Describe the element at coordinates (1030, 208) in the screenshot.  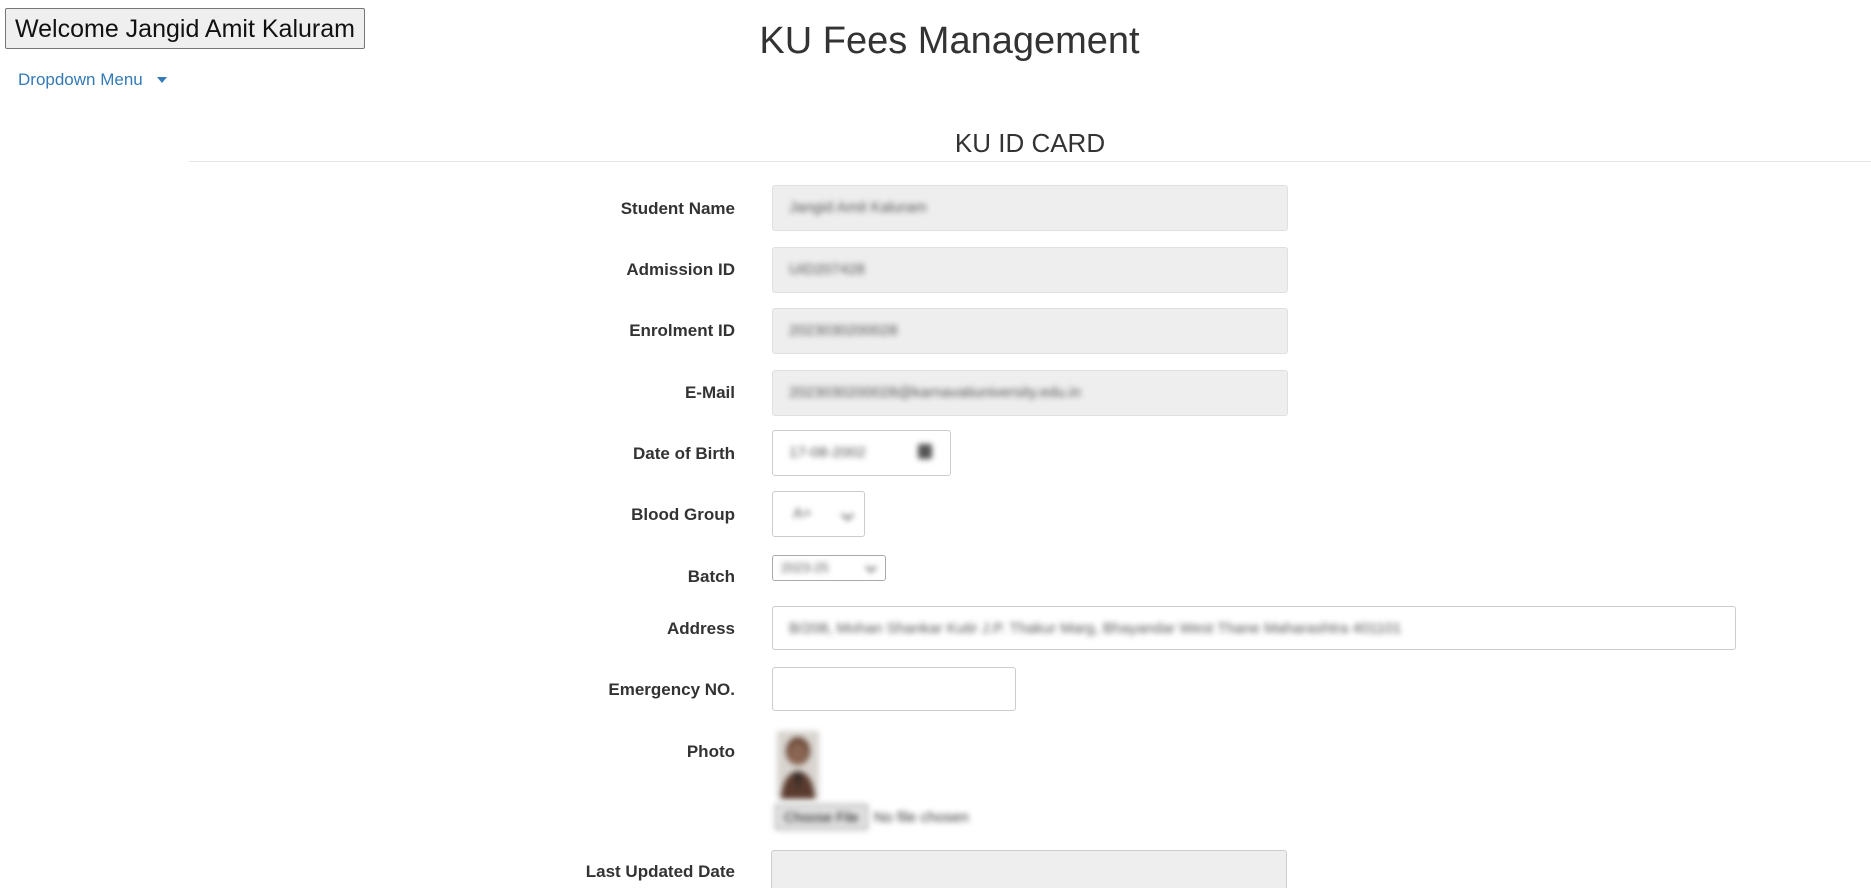
I see `student-name-field: Jangid Amit Kaluram` at that location.